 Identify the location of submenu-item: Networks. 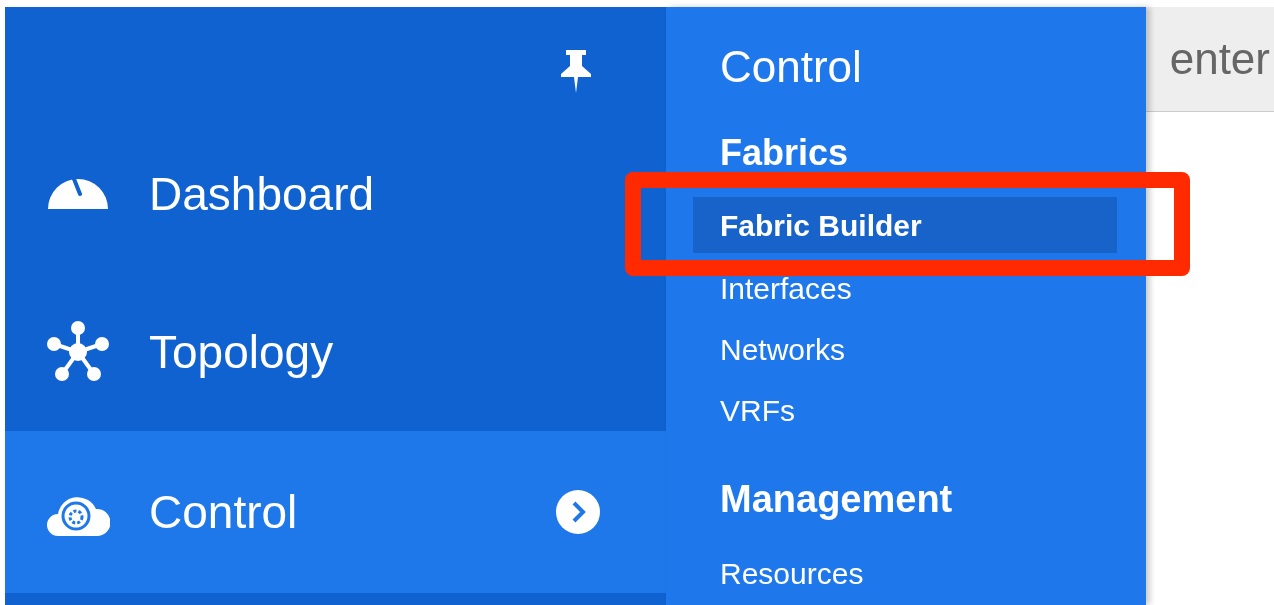
(905, 349).